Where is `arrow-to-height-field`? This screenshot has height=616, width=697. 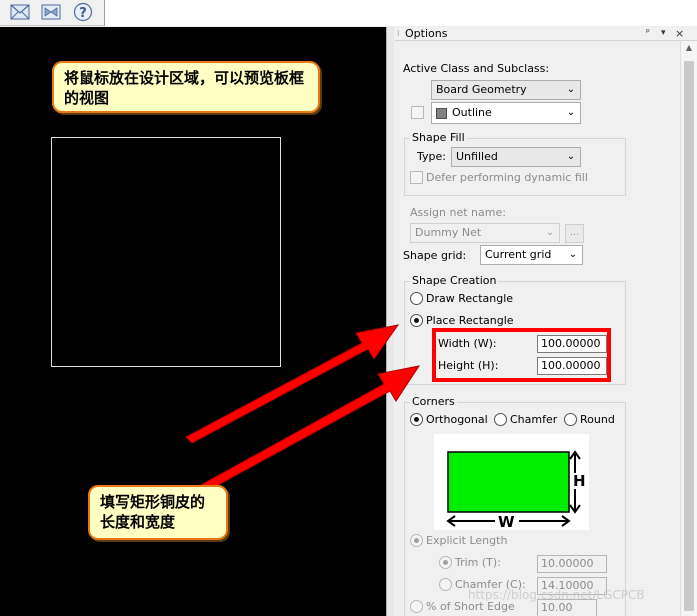 arrow-to-height-field is located at coordinates (306, 431).